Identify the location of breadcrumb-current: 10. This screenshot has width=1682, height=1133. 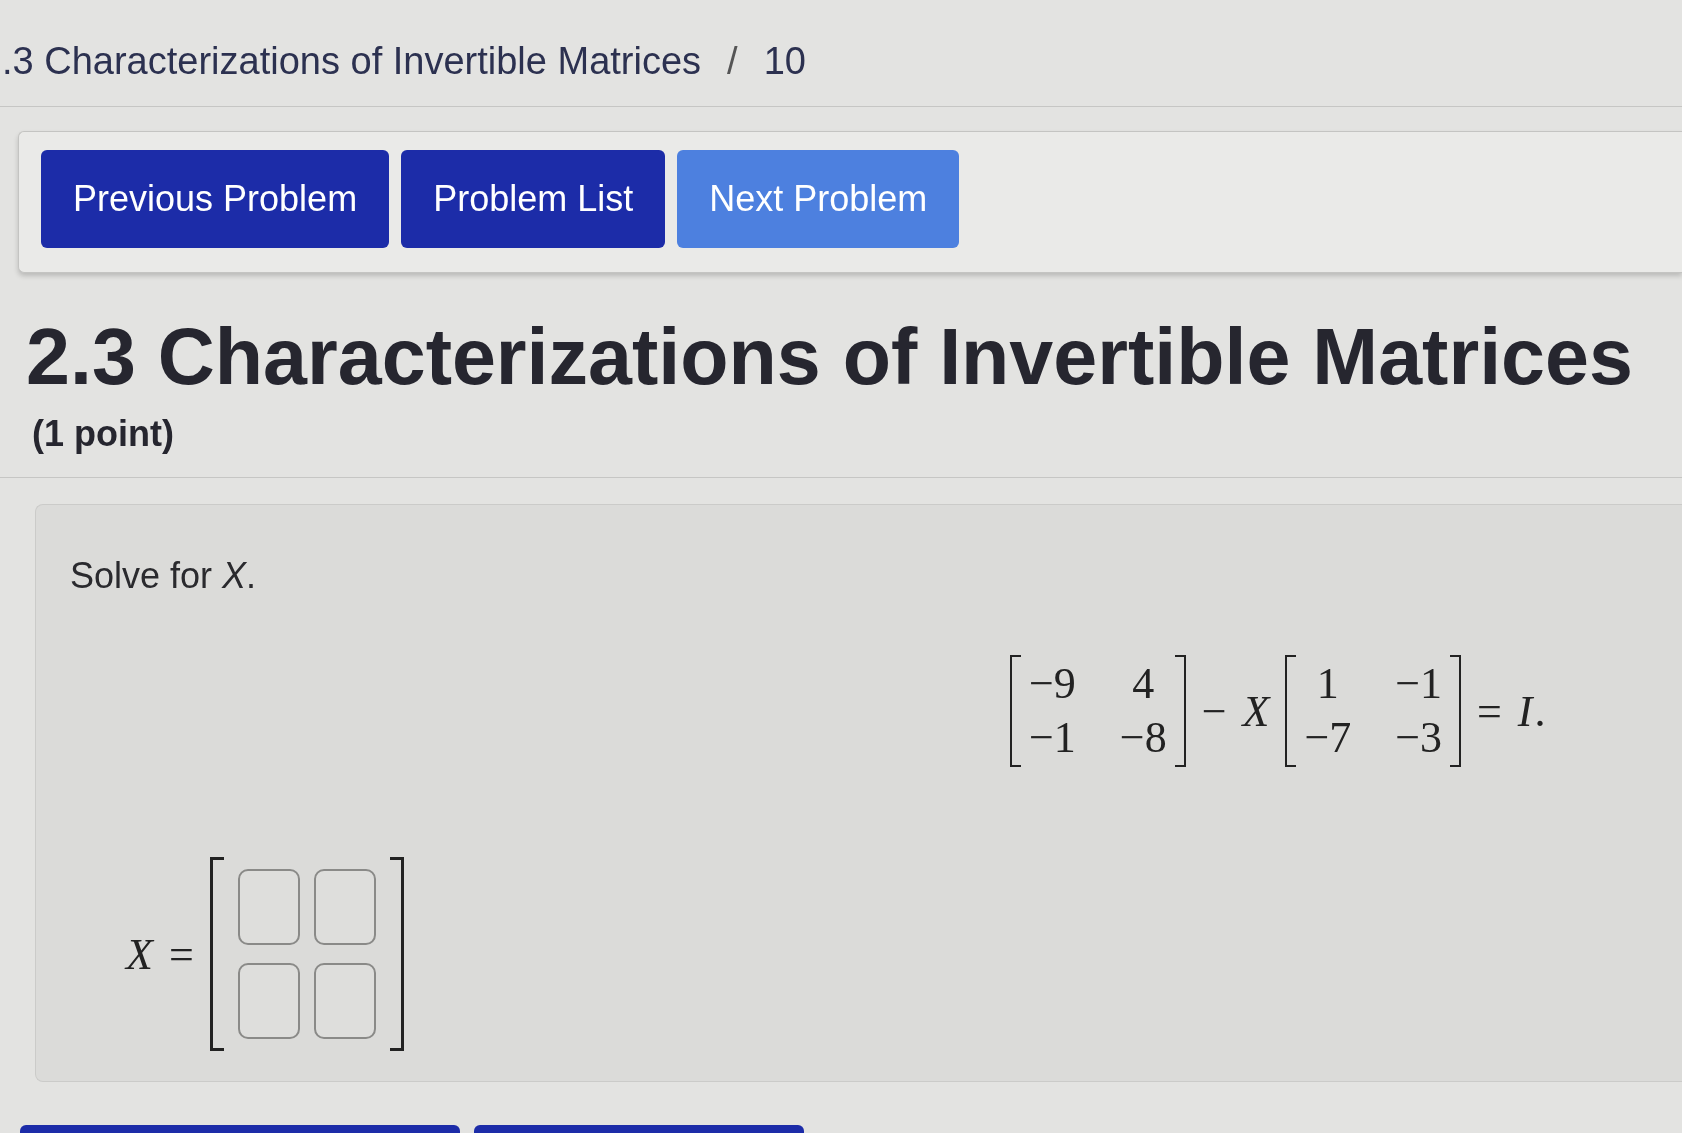
(784, 61).